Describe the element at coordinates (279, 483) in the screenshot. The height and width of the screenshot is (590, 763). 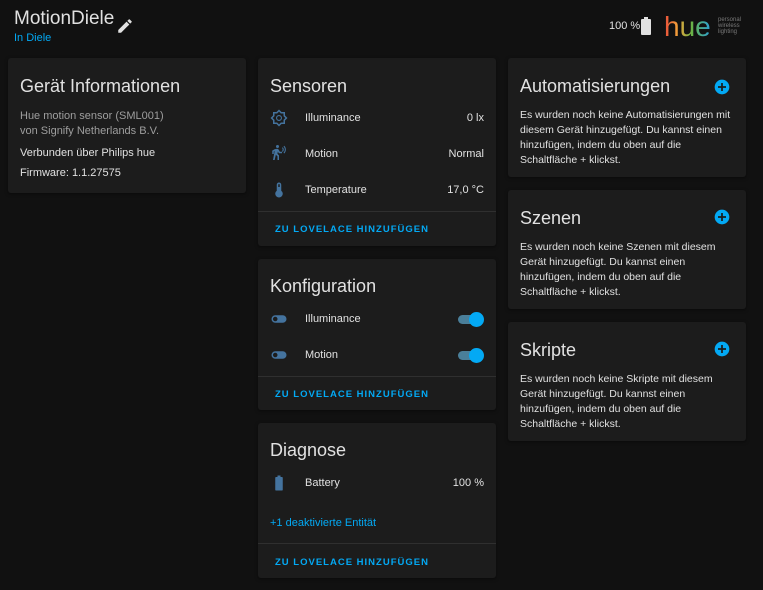
I see `battery-icon` at that location.